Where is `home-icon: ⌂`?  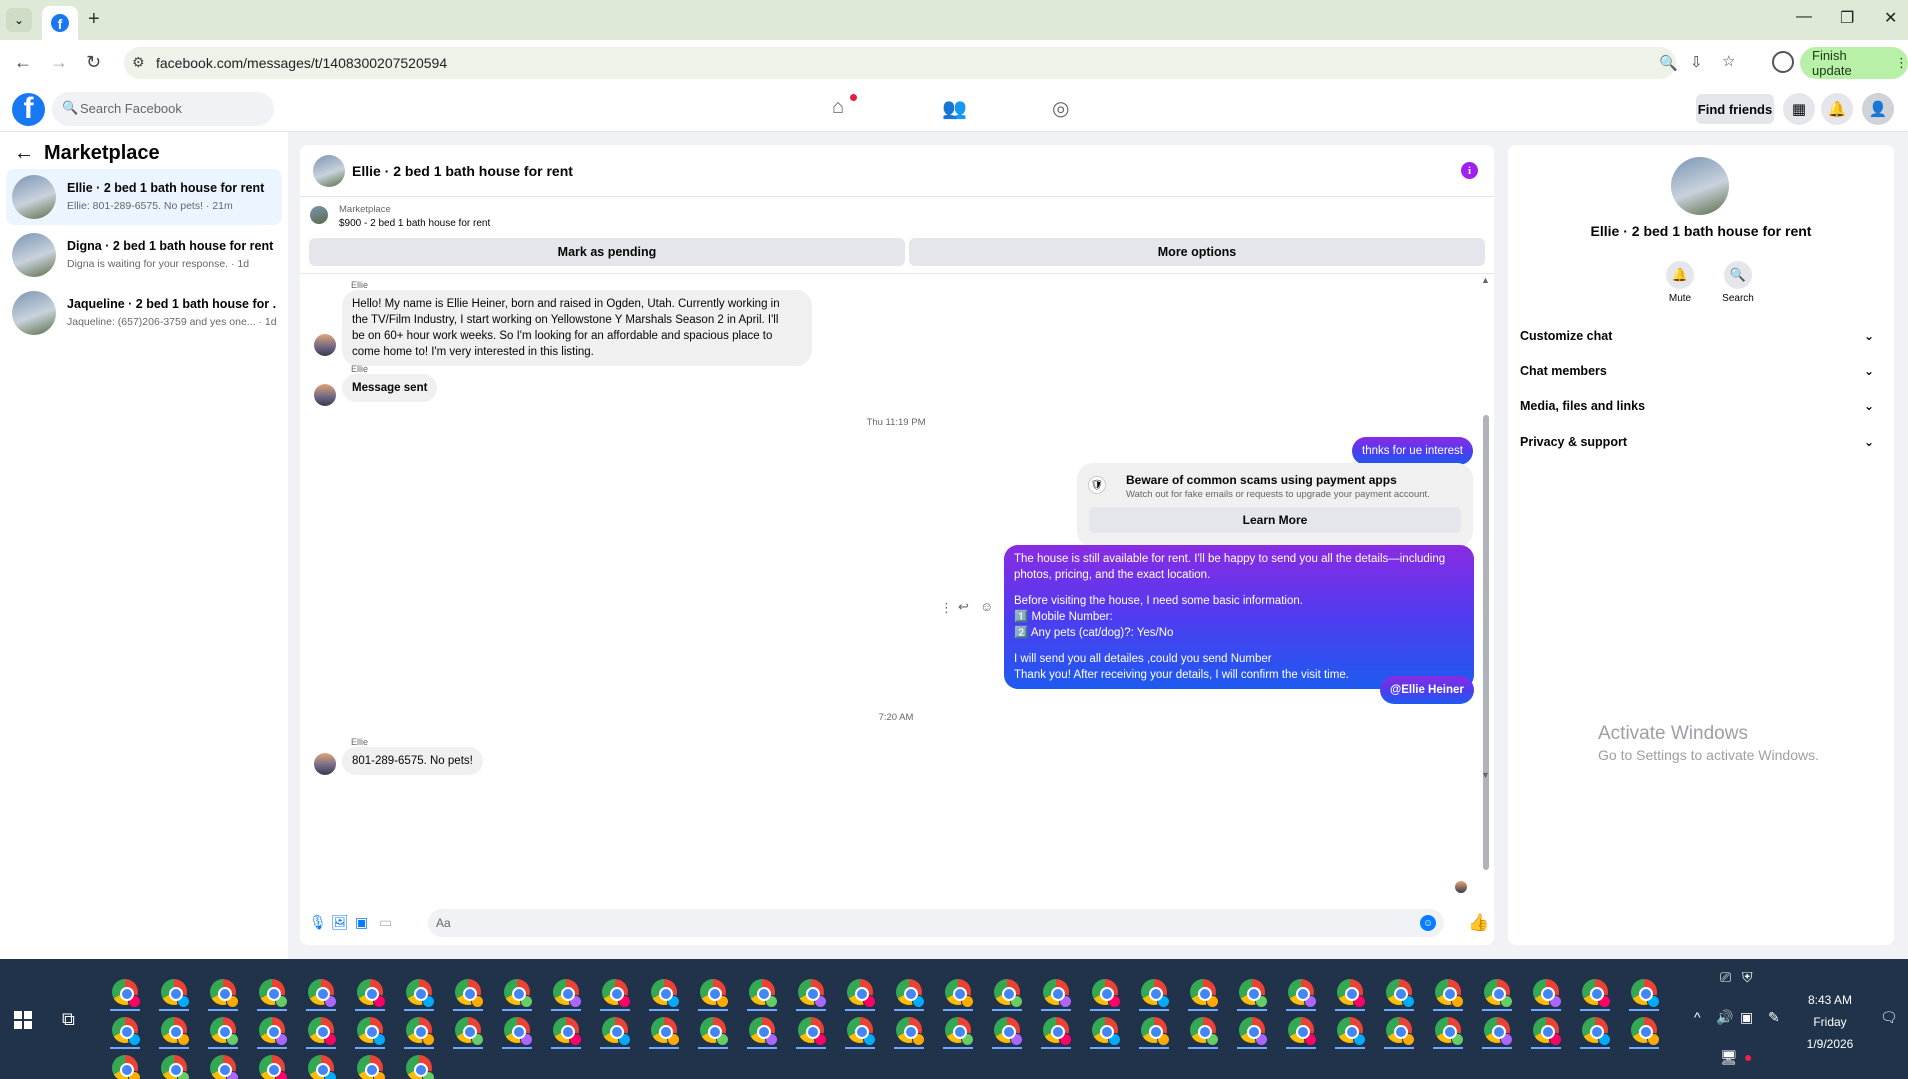
home-icon: ⌂ is located at coordinates (838, 107).